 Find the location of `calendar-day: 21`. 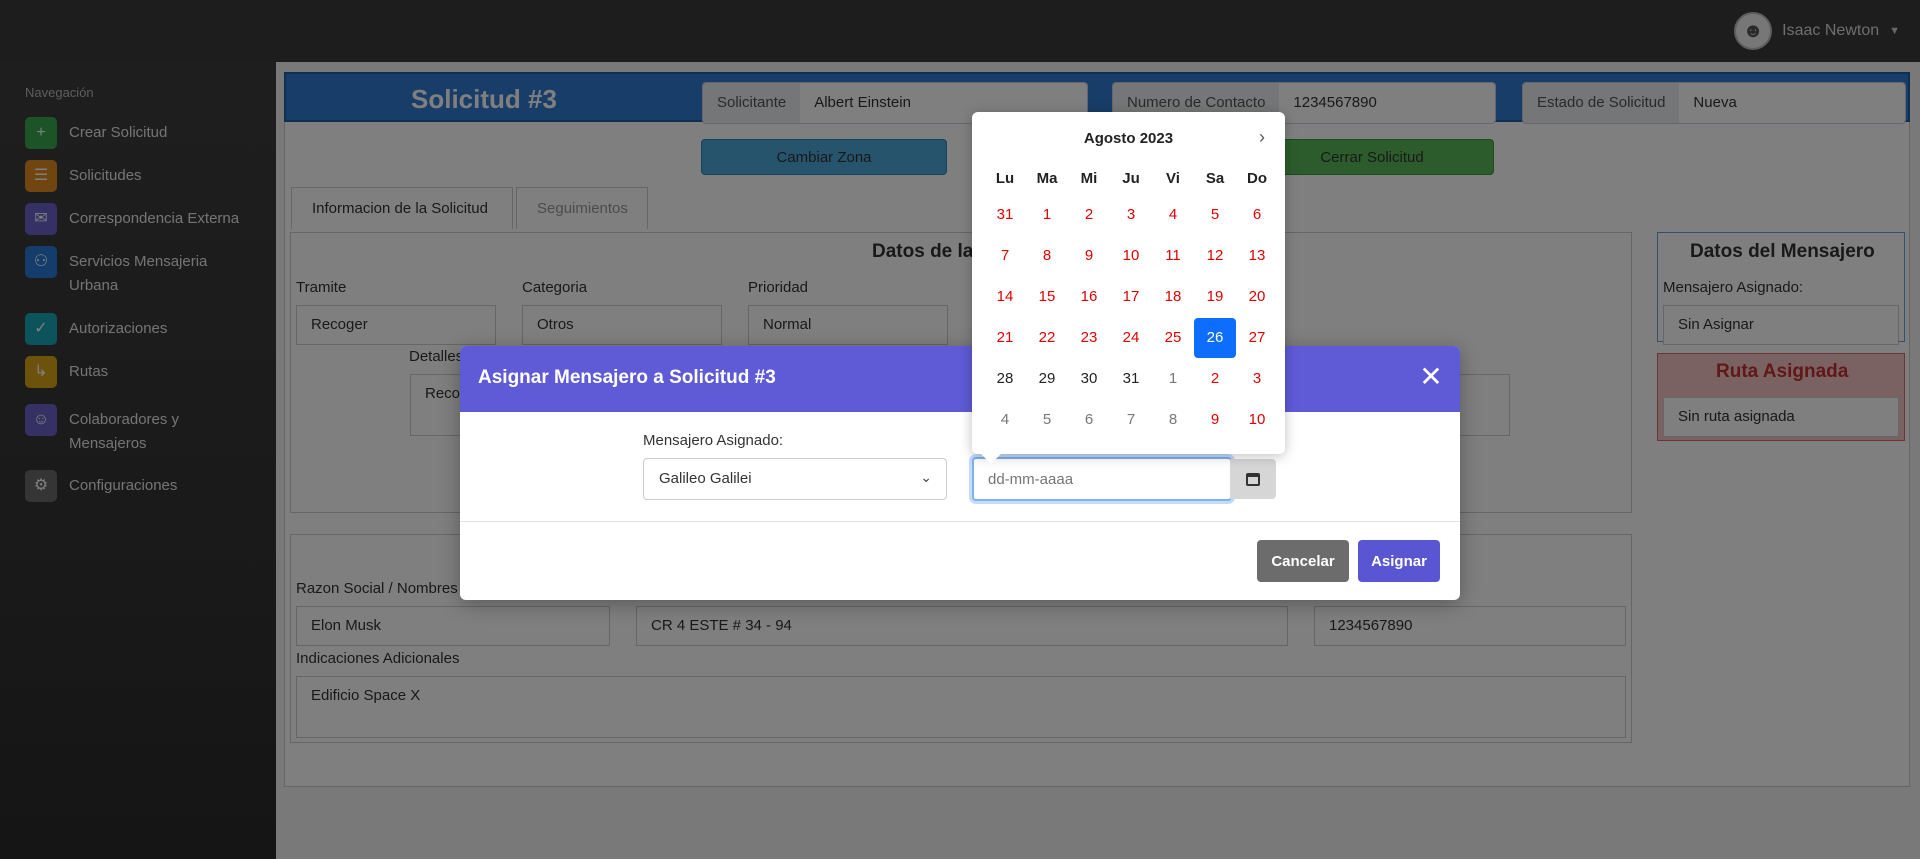

calendar-day: 21 is located at coordinates (1005, 337).